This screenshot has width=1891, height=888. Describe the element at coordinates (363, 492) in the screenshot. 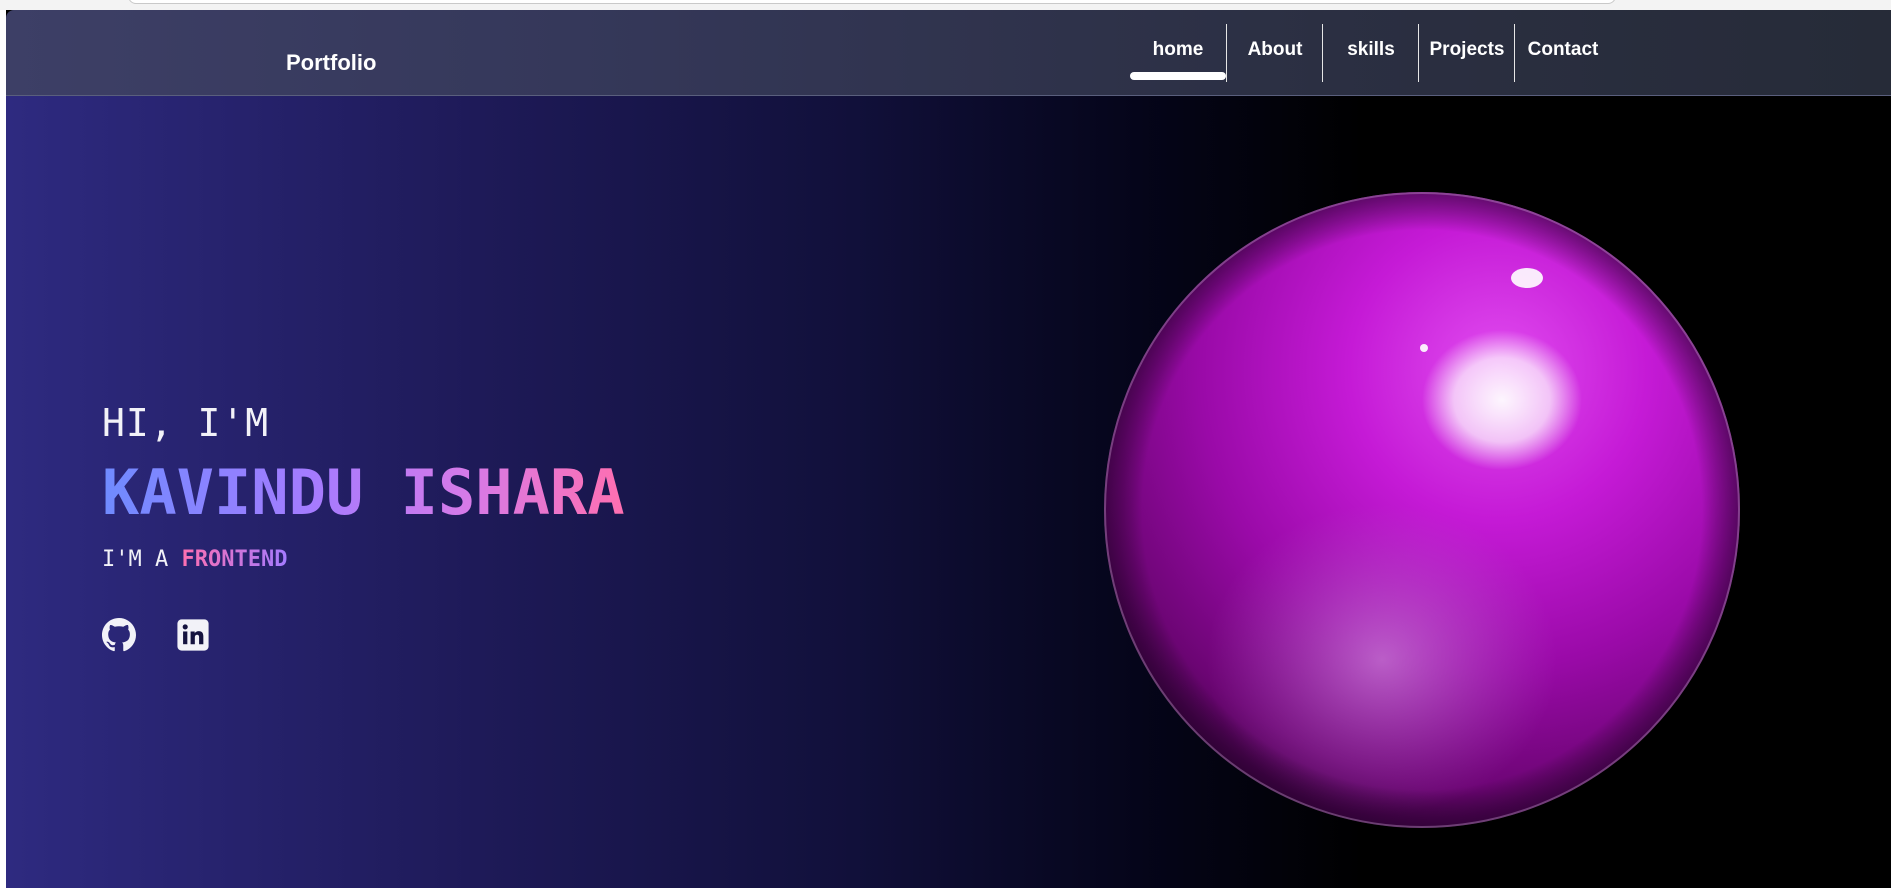

I see `hero-name: KAVINDU ISHARA` at that location.